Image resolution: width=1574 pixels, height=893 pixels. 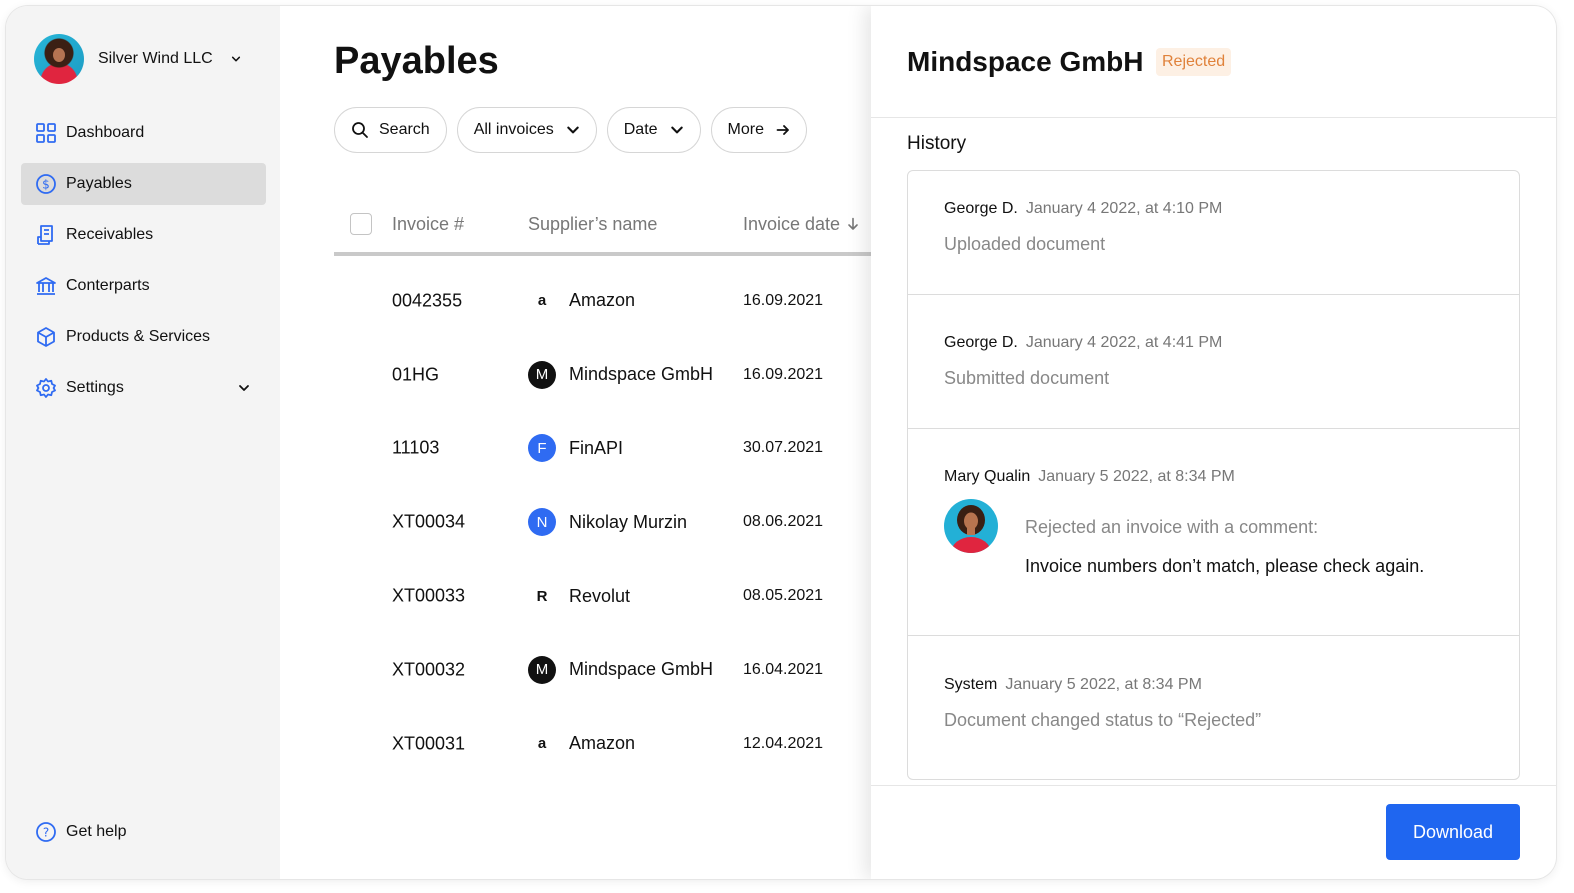 I want to click on more-filters-button: More, so click(x=758, y=130).